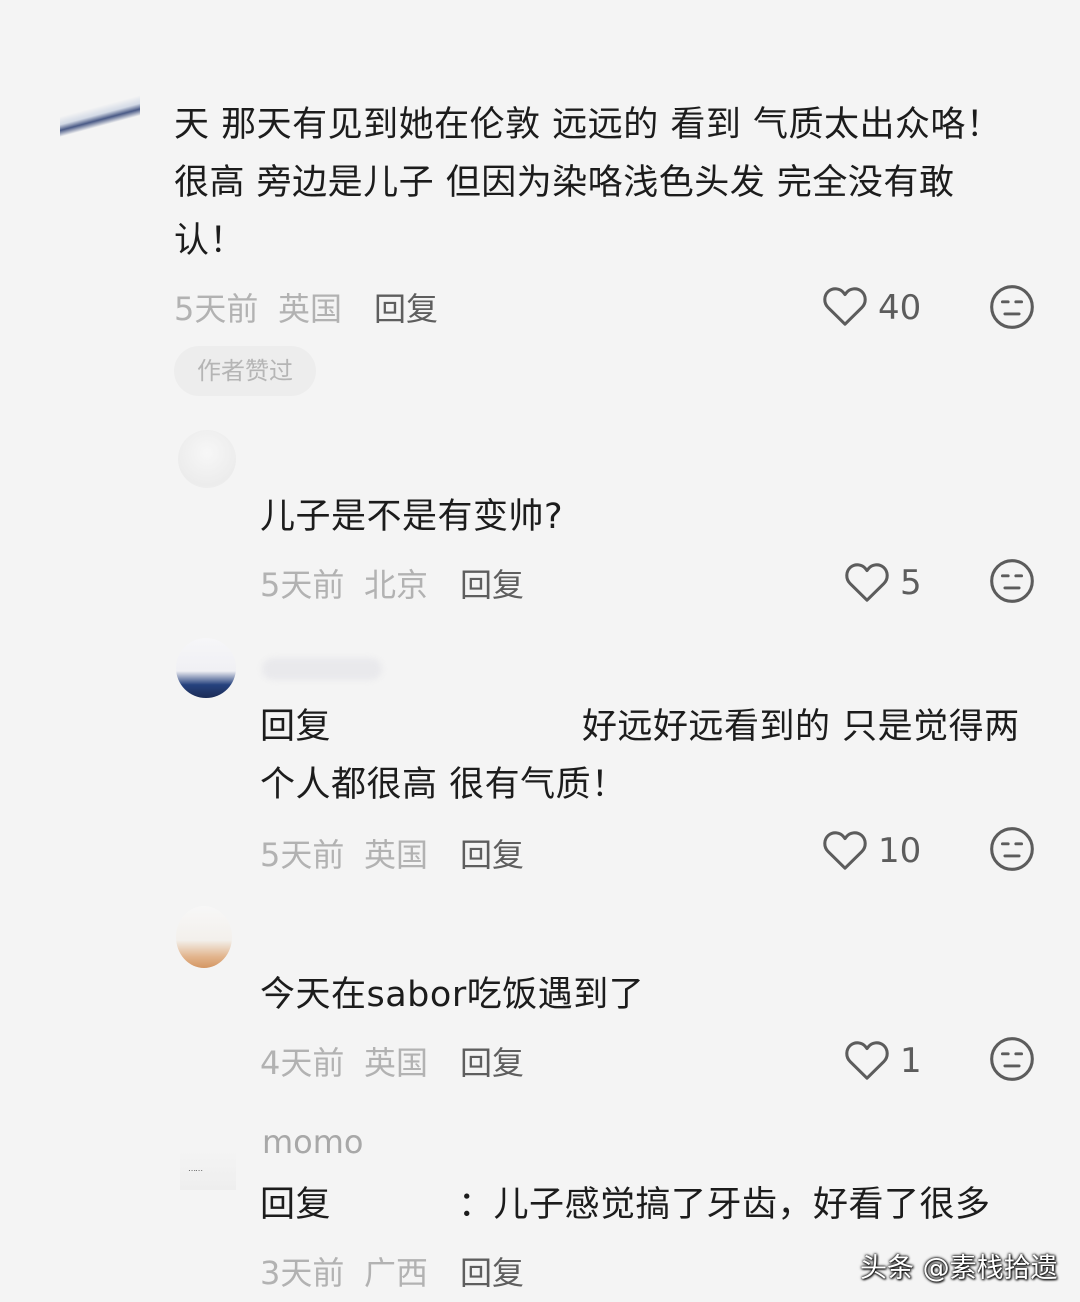  What do you see at coordinates (724, 1205) in the screenshot?
I see `reply-line: ：儿子感觉搞了牙齿，好看了很多` at bounding box center [724, 1205].